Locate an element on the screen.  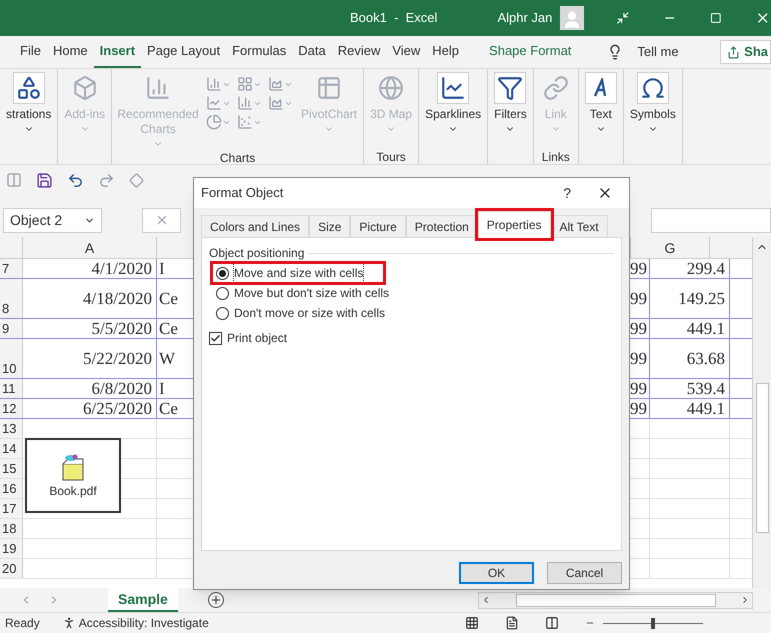
dialog-tab: Colors and Lines is located at coordinates (255, 226).